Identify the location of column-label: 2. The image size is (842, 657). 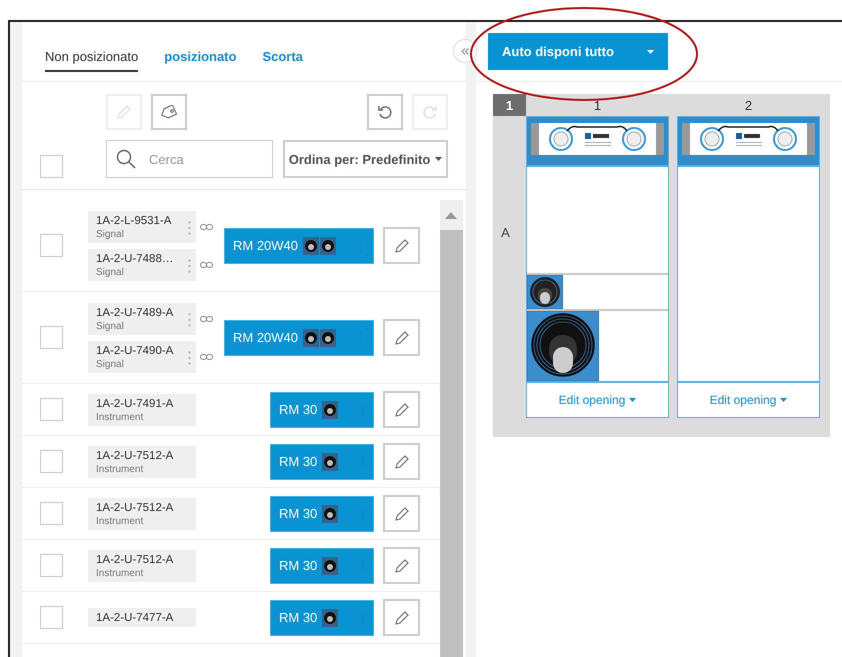
(749, 105).